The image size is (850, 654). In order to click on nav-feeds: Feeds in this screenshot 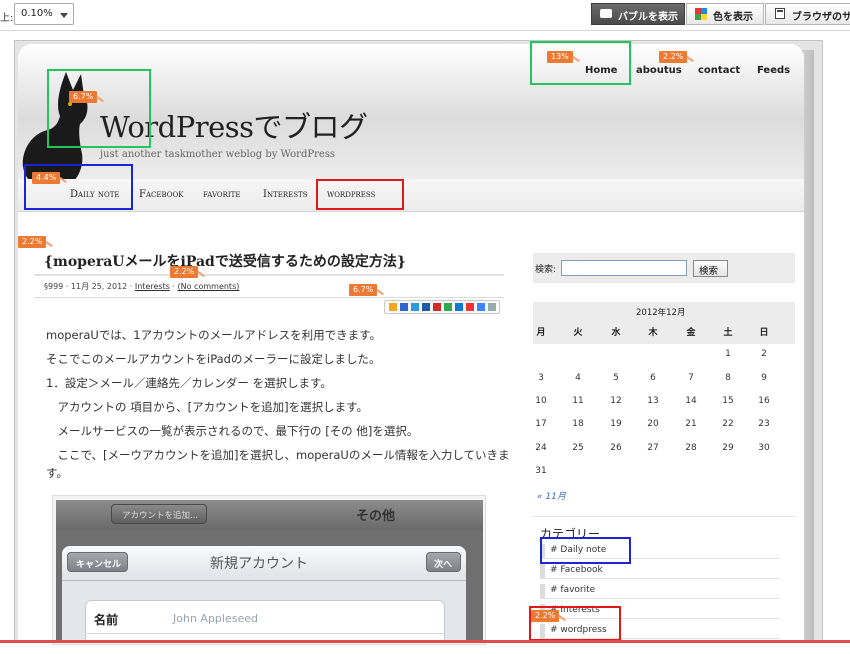, I will do `click(773, 70)`.